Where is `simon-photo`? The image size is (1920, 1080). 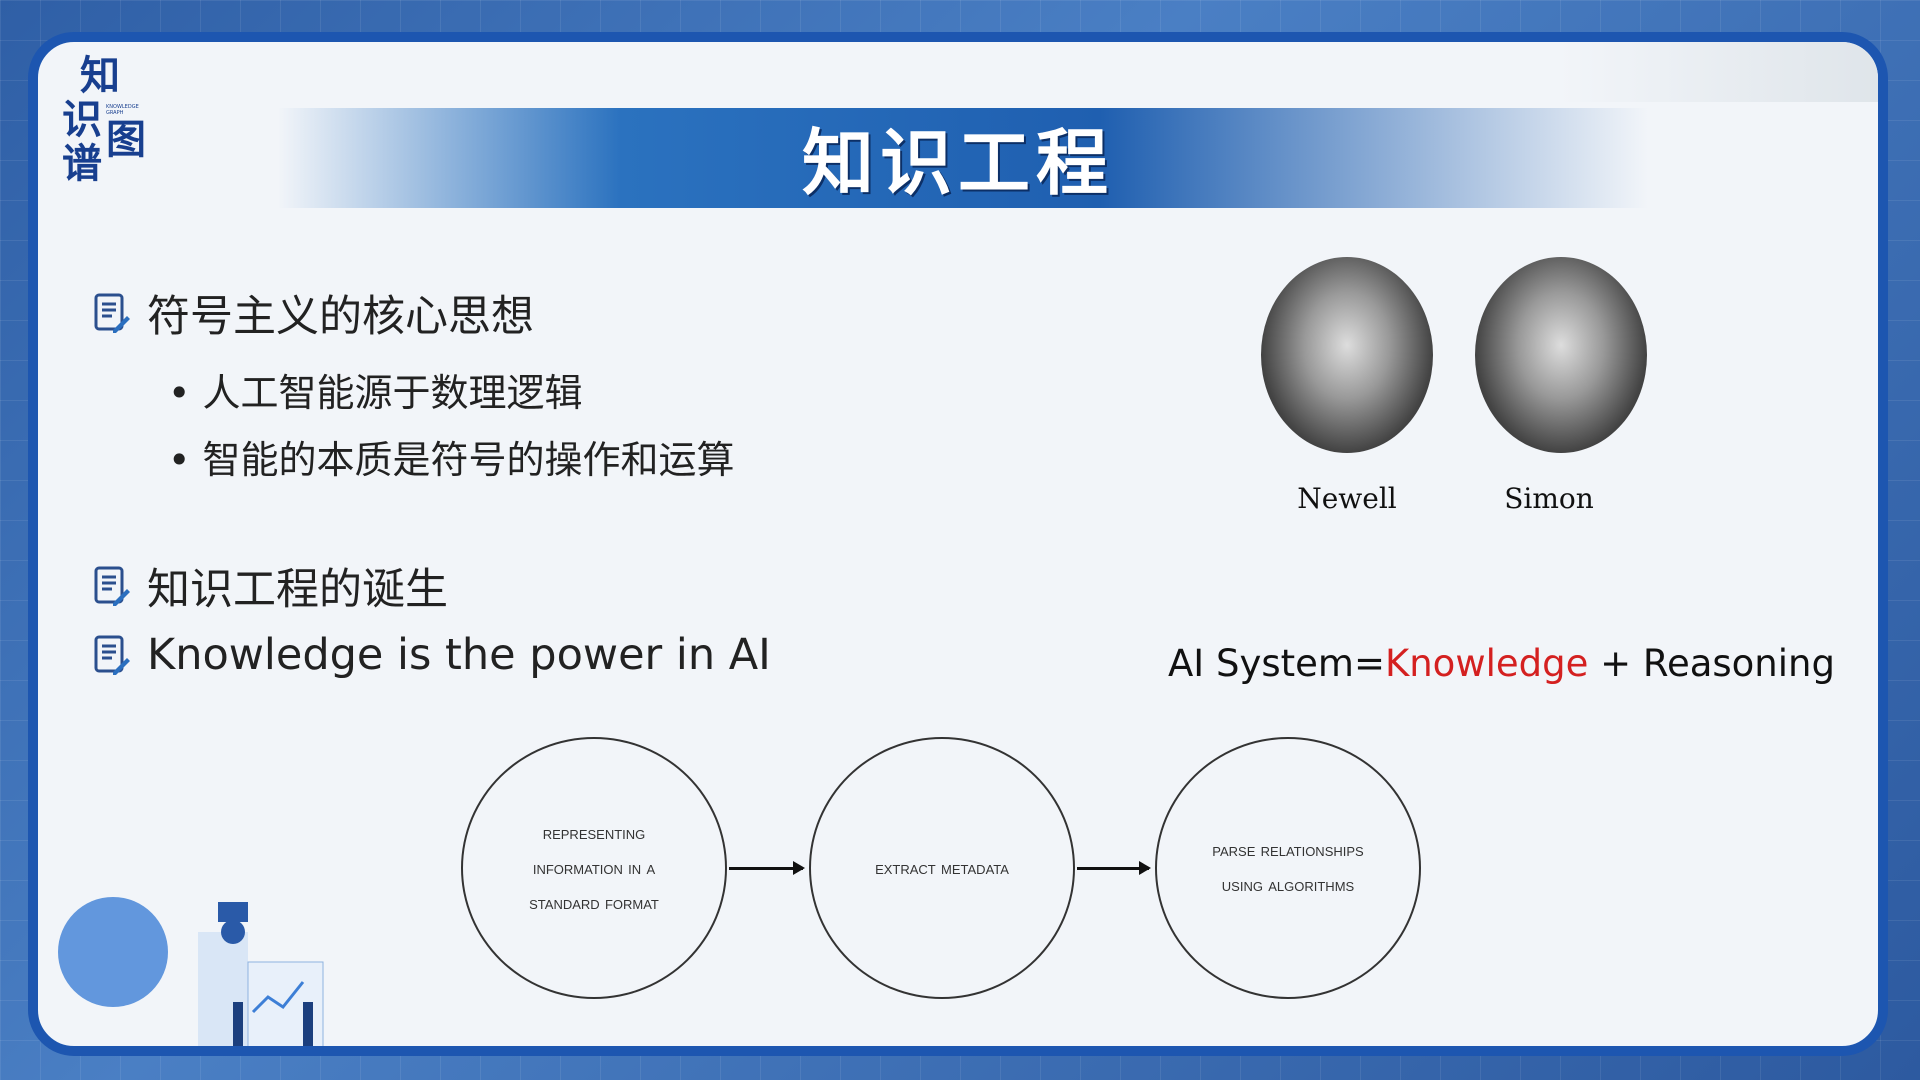
simon-photo is located at coordinates (1561, 355).